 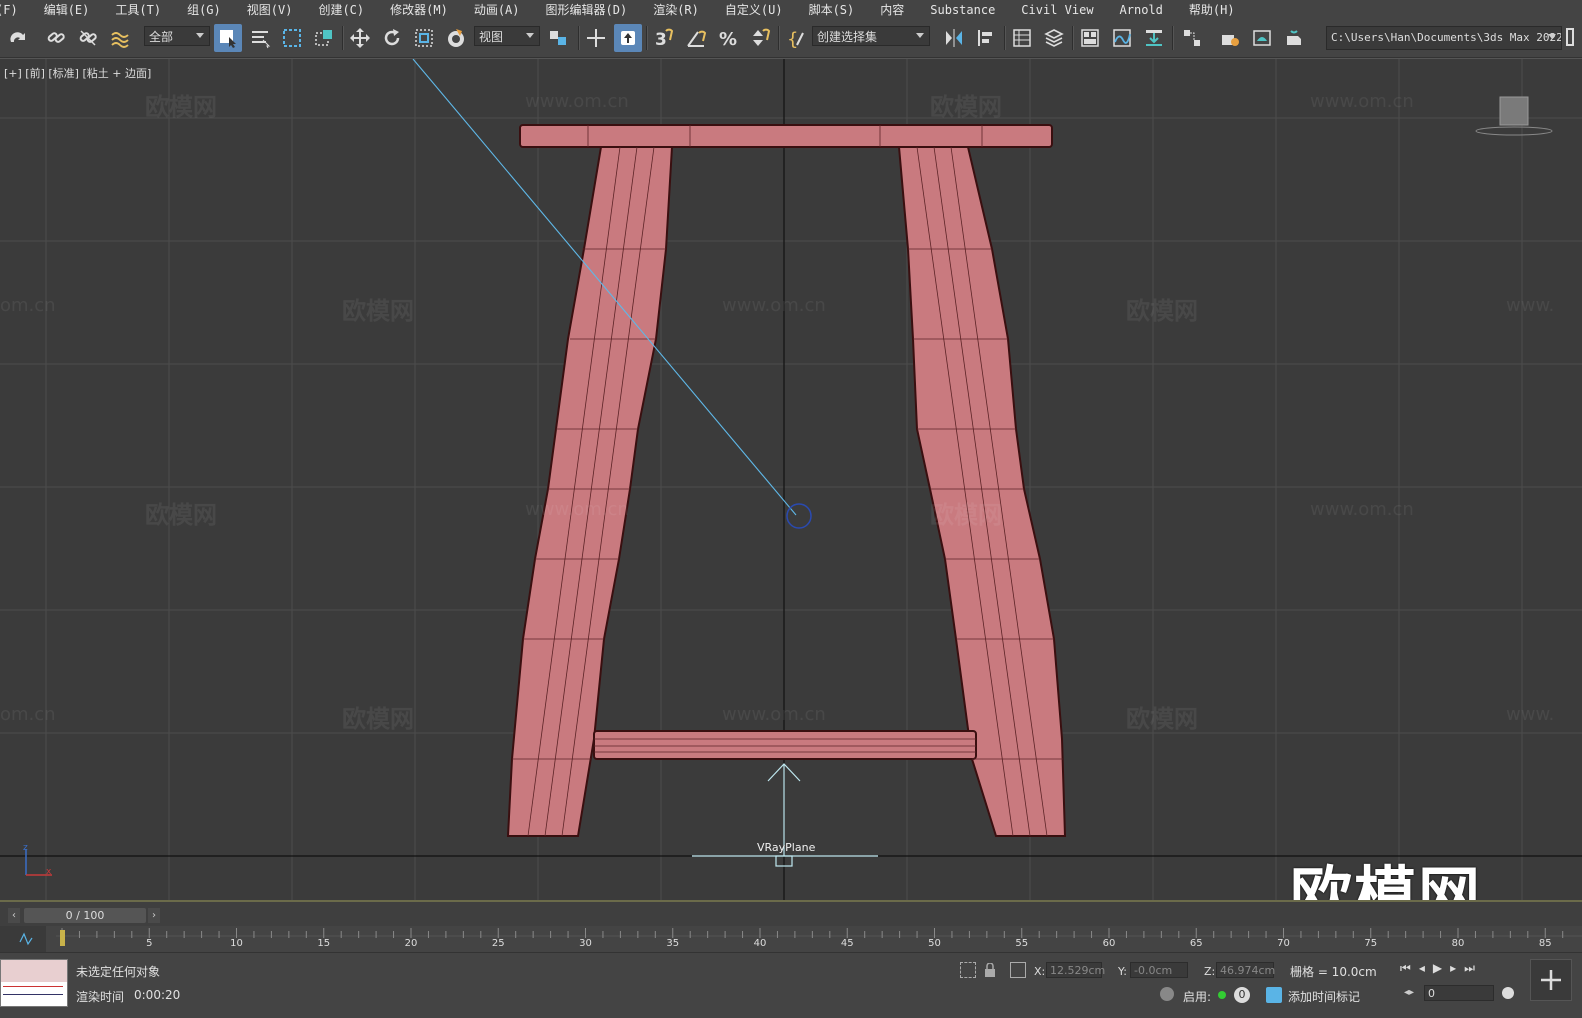 What do you see at coordinates (138, 10) in the screenshot?
I see `menu-item: 工具(T)` at bounding box center [138, 10].